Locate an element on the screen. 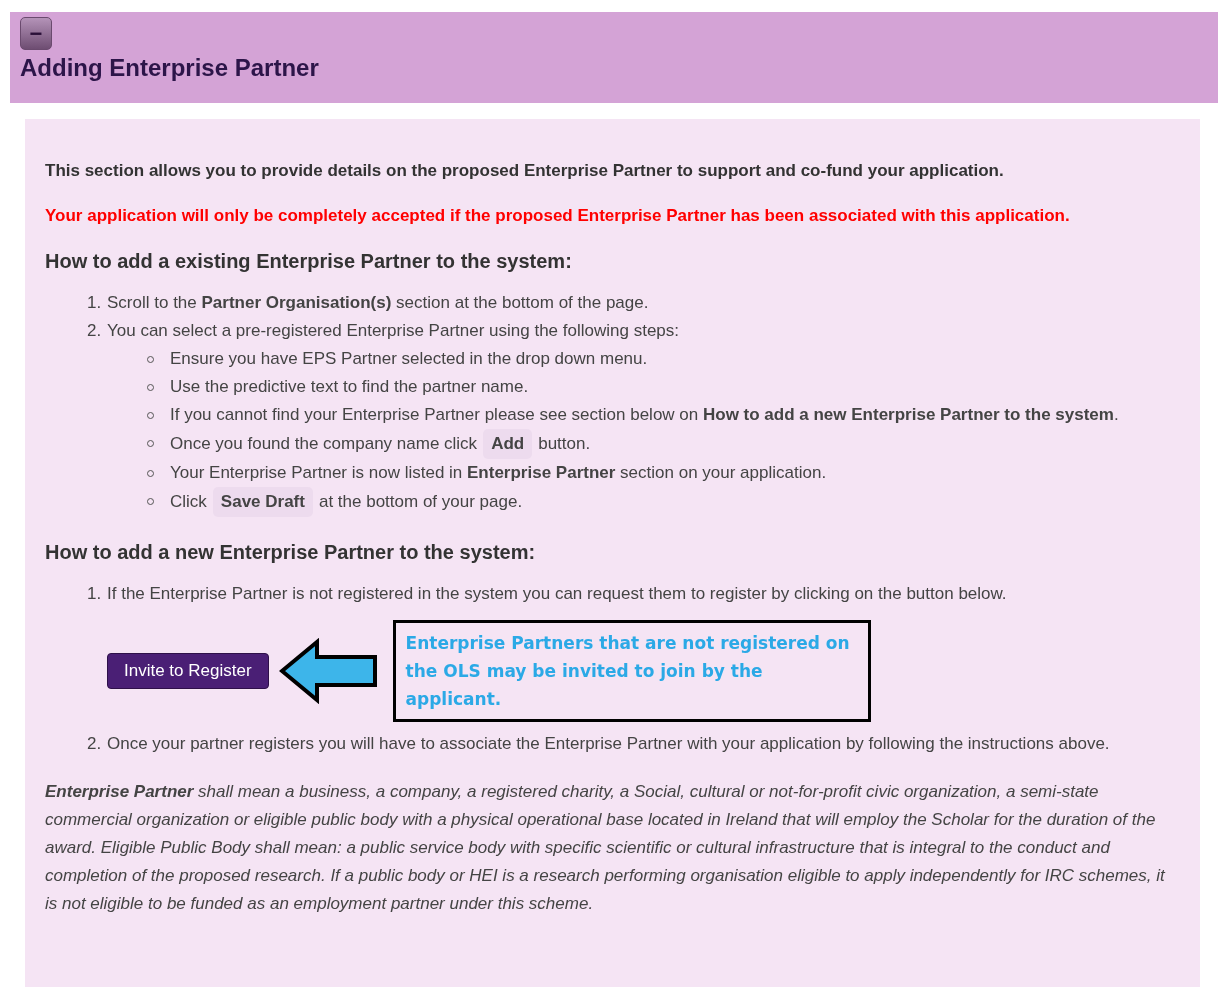 Image resolution: width=1218 pixels, height=987 pixels. section-heading: How to add a existing Enterprise Partner to the system: is located at coordinates (309, 261).